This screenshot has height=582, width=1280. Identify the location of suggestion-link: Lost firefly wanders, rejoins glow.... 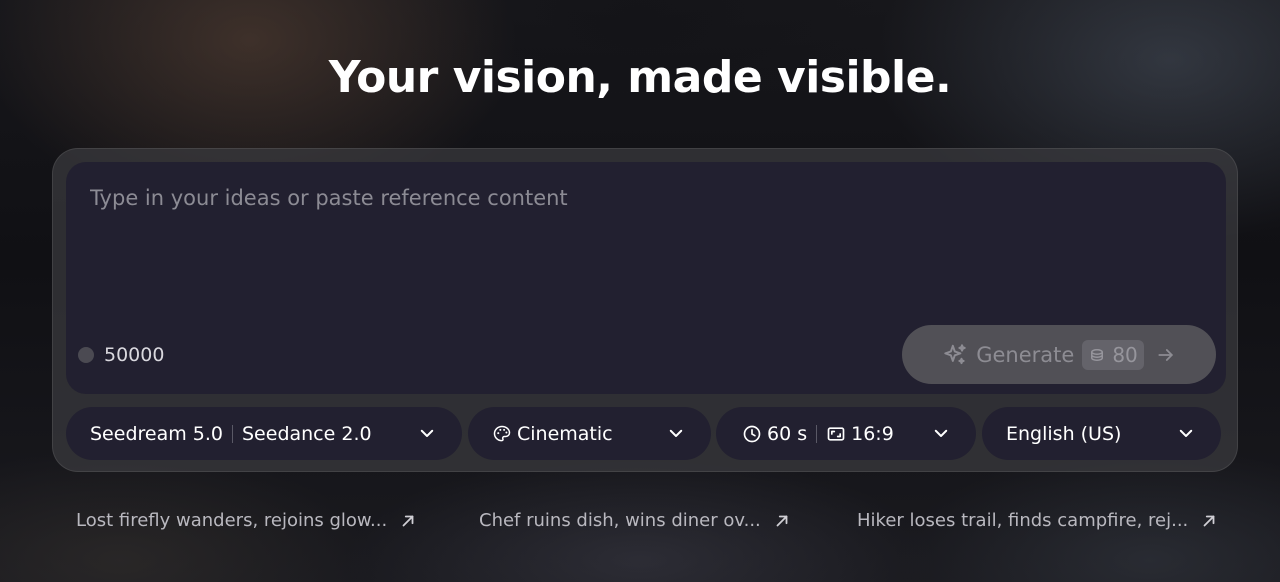
(246, 520).